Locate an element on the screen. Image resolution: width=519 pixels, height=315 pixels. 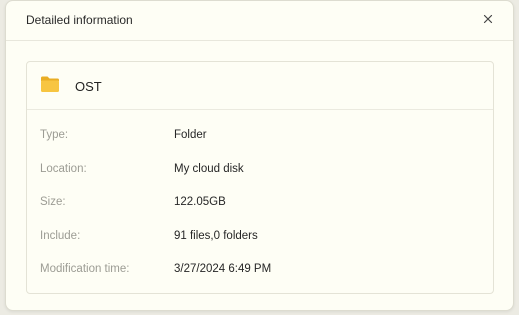
detail-value: 91 files,0 folders is located at coordinates (216, 236).